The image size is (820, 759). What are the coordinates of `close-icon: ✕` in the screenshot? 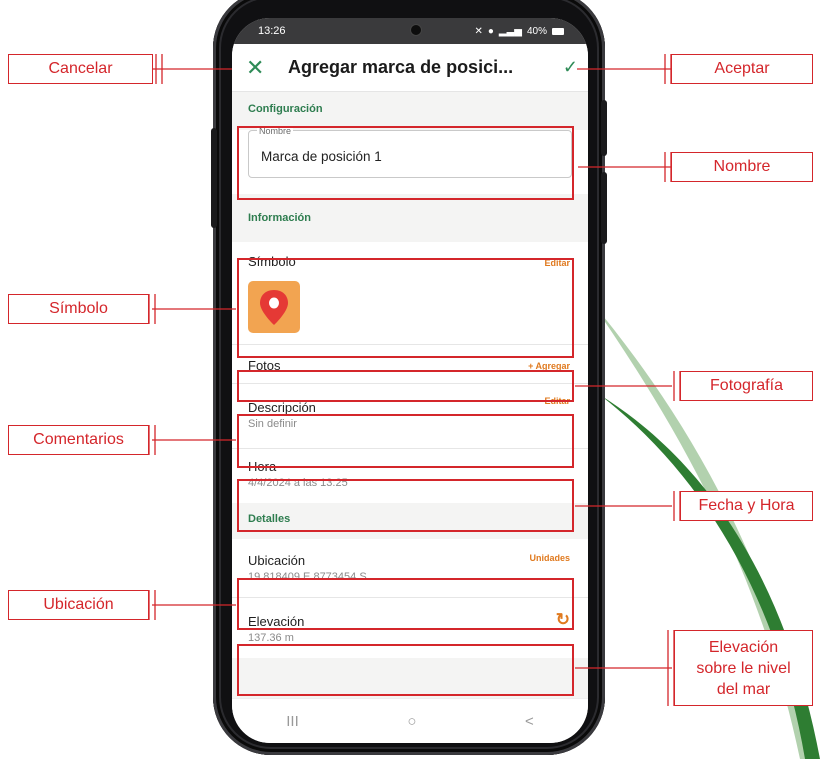 It's located at (261, 68).